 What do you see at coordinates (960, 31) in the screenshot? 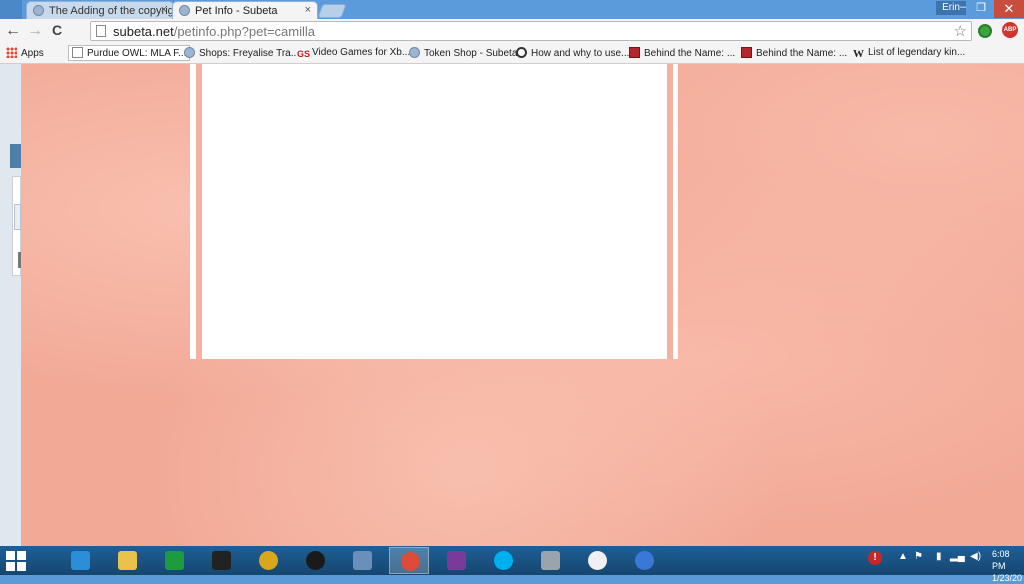
I see `bookmark-star-icon: ☆` at bounding box center [960, 31].